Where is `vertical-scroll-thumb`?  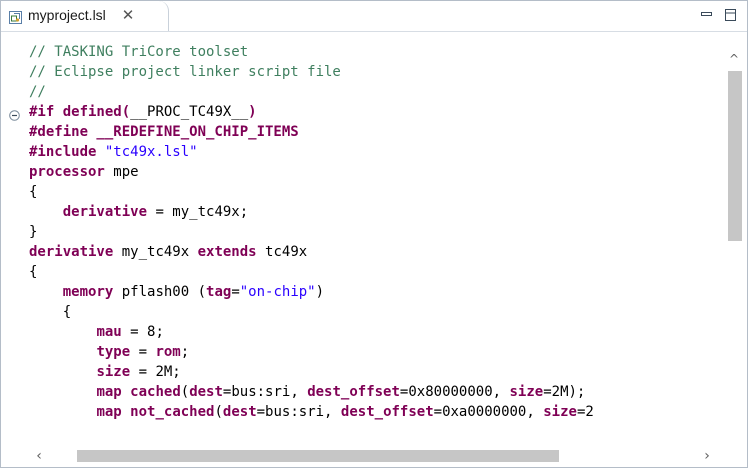 vertical-scroll-thumb is located at coordinates (735, 156).